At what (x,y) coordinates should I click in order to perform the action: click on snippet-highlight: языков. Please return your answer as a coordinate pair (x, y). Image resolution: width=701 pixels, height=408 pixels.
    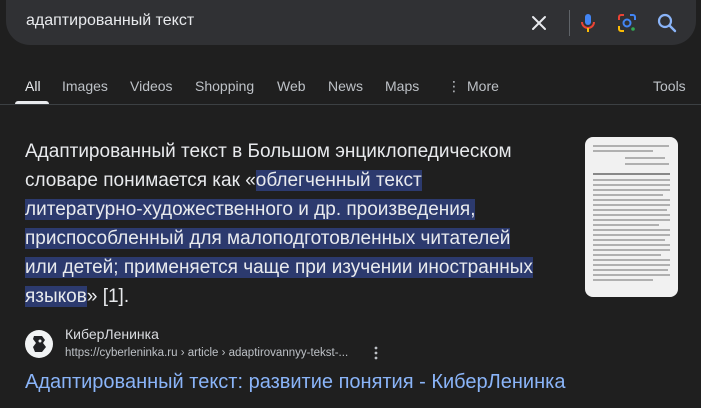
    Looking at the image, I should click on (56, 296).